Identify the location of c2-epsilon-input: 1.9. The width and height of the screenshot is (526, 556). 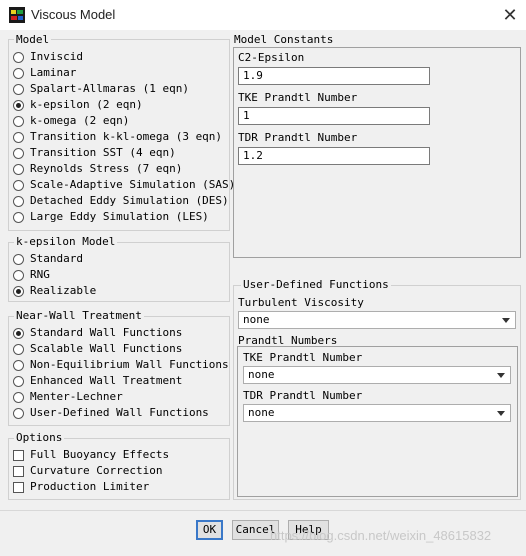
(334, 76).